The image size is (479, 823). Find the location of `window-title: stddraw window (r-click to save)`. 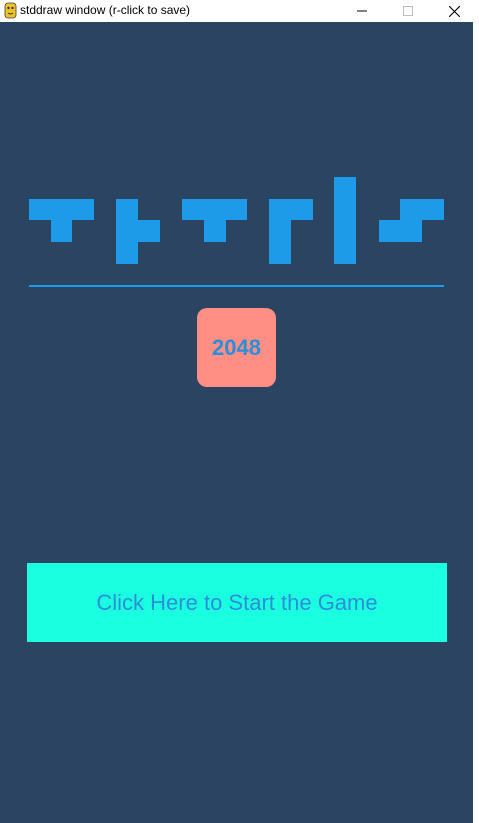

window-title: stddraw window (r-click to save) is located at coordinates (105, 10).